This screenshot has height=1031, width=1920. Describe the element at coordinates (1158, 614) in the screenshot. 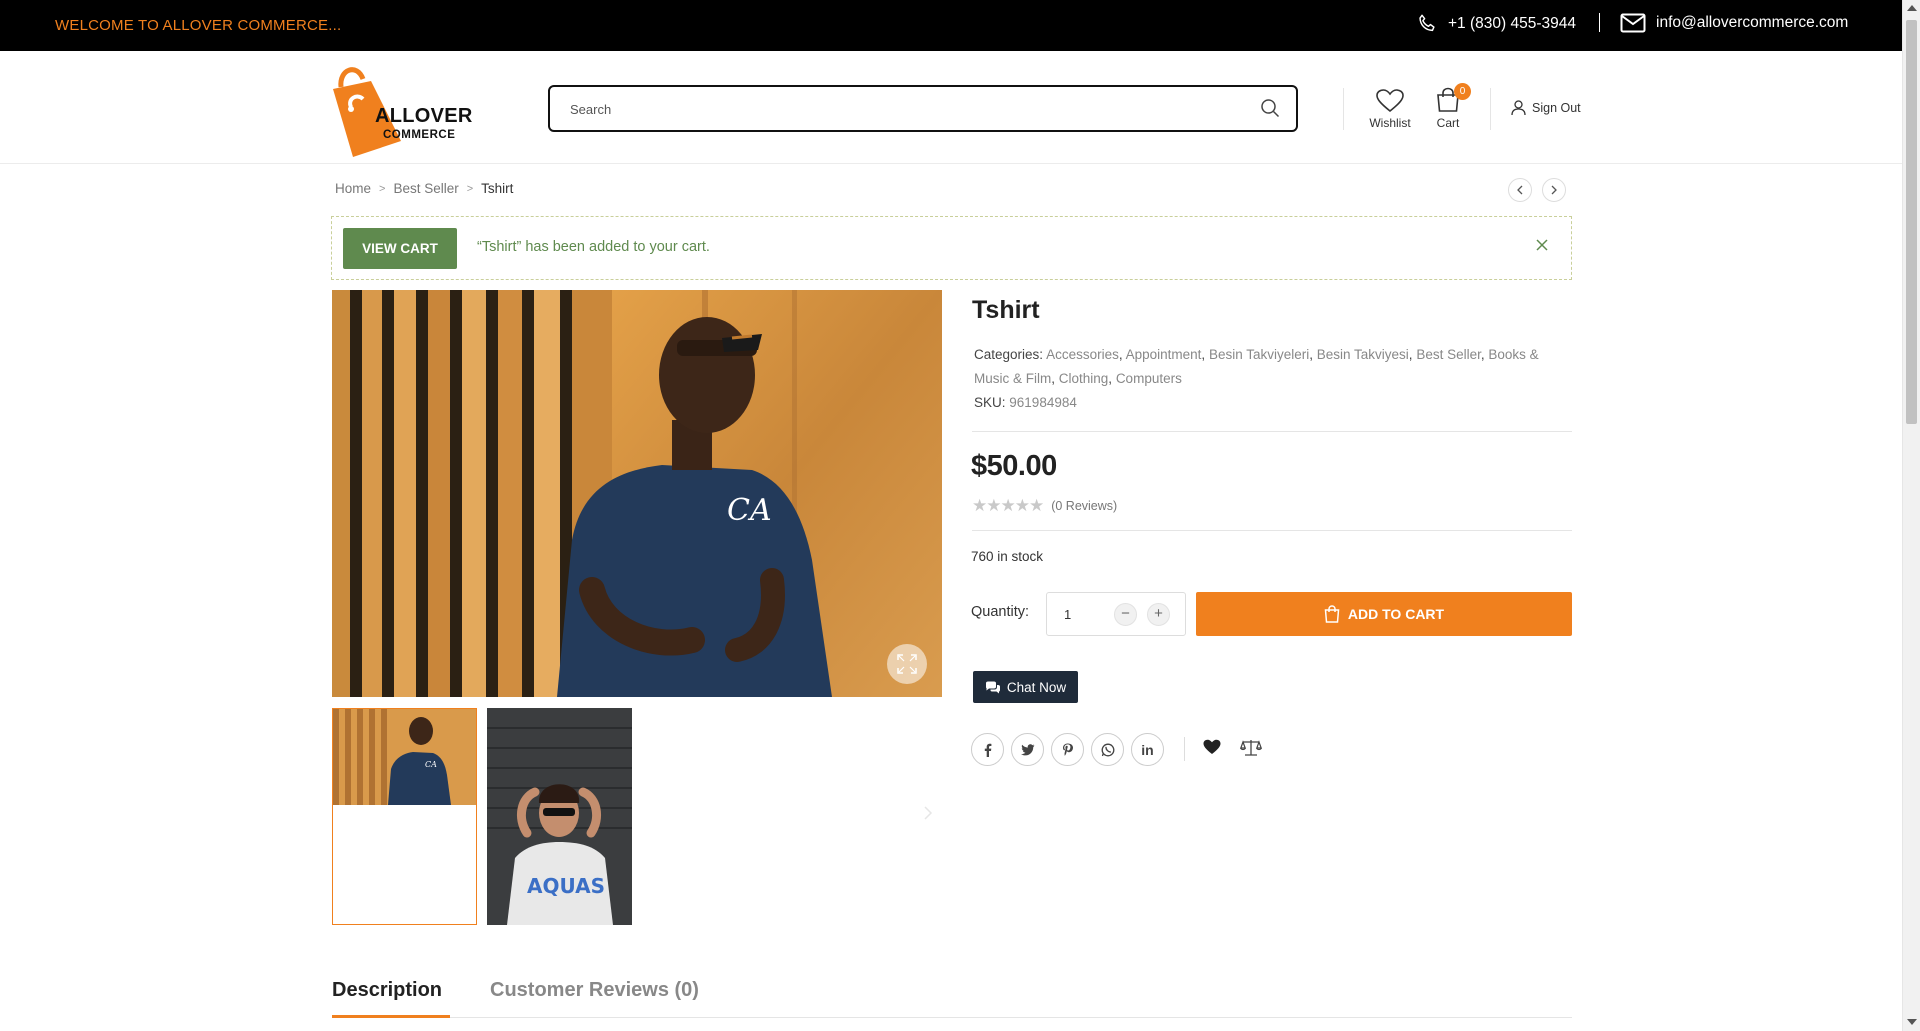

I see `increase-quantity-button: +` at that location.